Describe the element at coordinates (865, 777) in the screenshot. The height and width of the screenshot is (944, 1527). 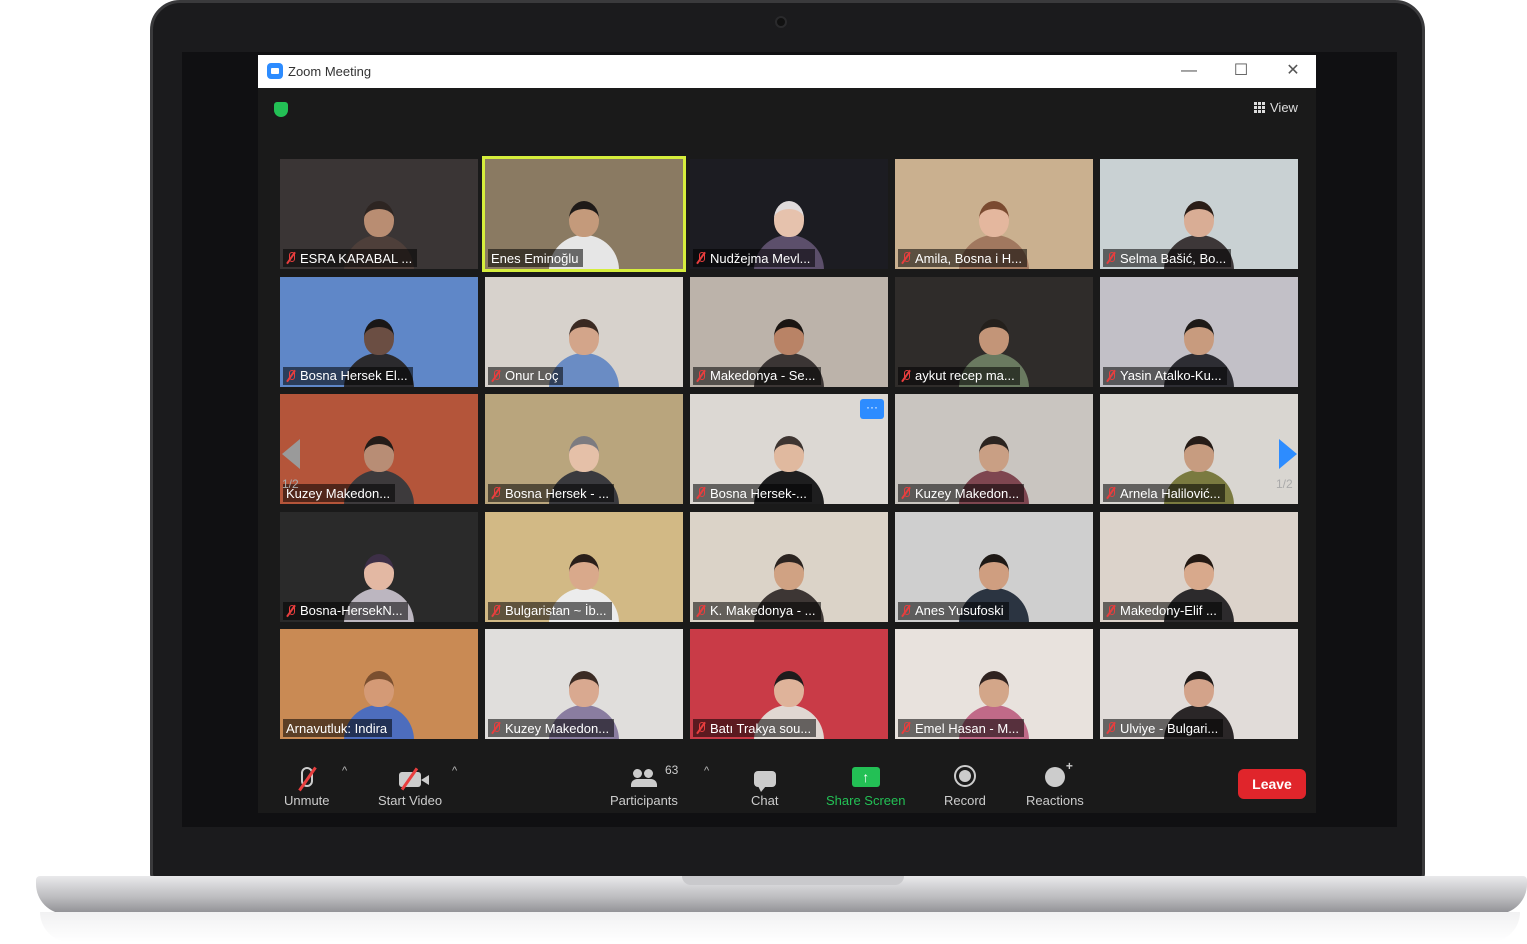
I see `share-screen-icon: ↑` at that location.